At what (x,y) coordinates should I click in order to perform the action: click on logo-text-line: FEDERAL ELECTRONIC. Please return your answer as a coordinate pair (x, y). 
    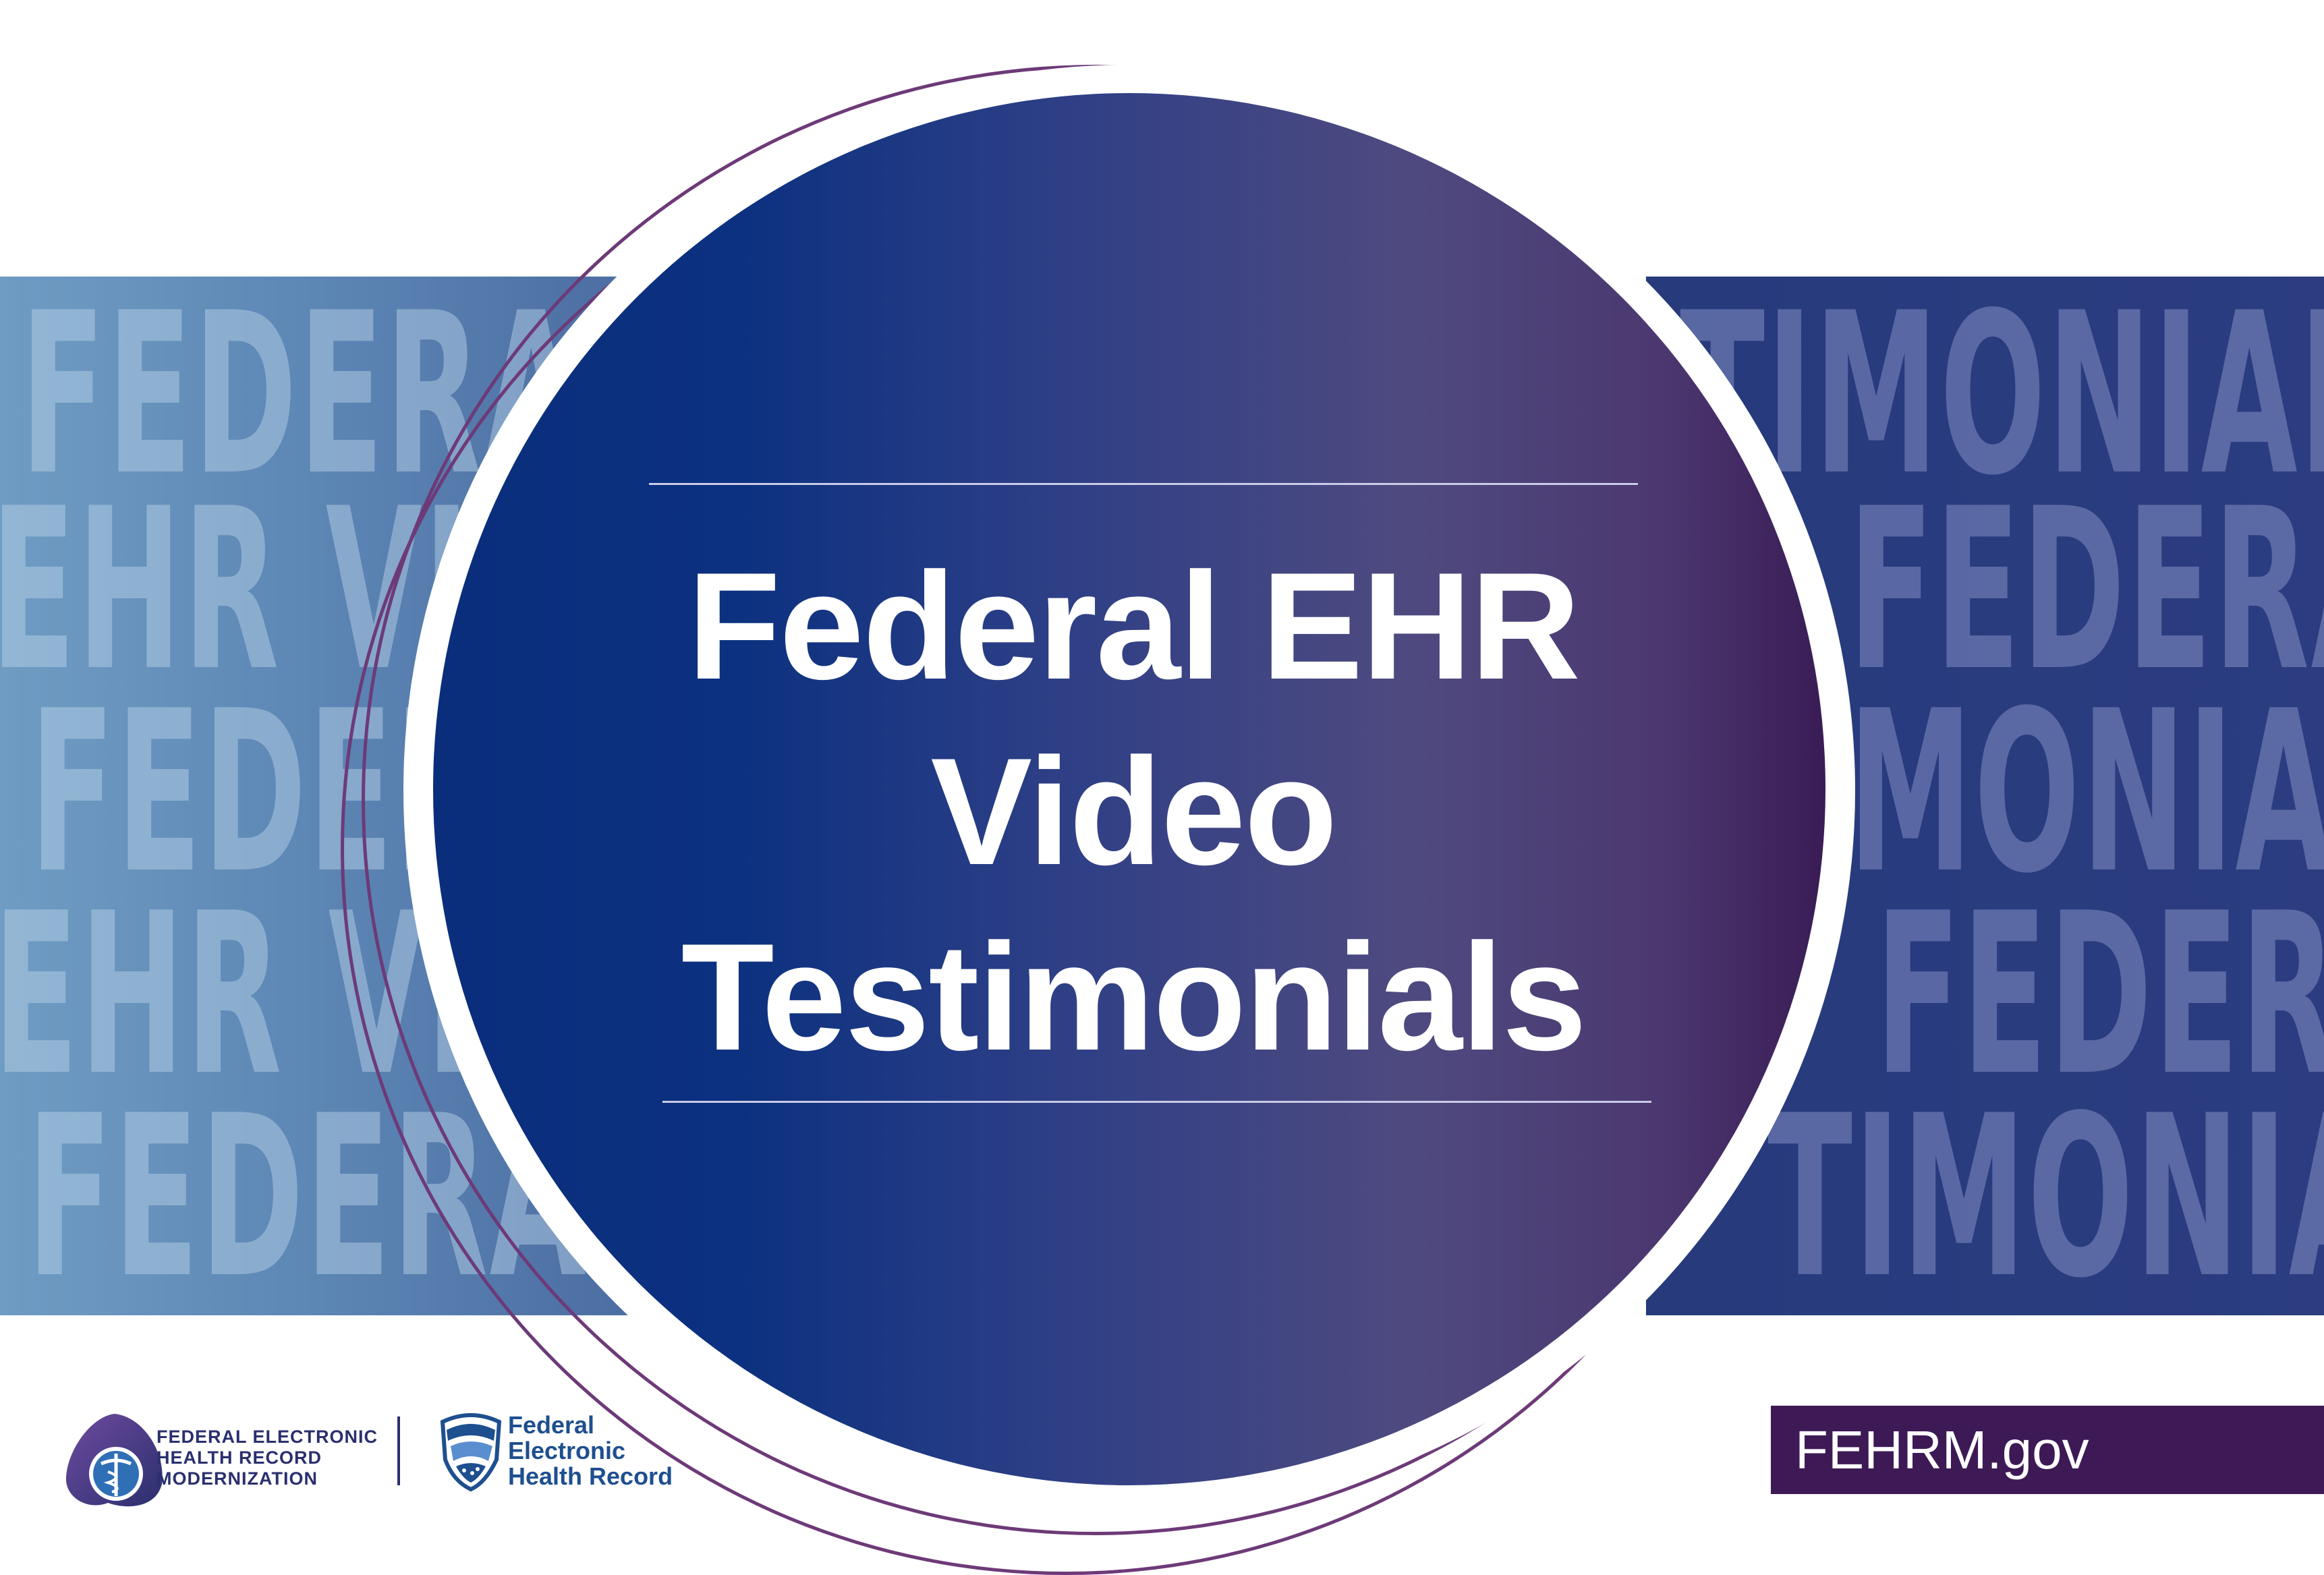
    Looking at the image, I should click on (267, 1437).